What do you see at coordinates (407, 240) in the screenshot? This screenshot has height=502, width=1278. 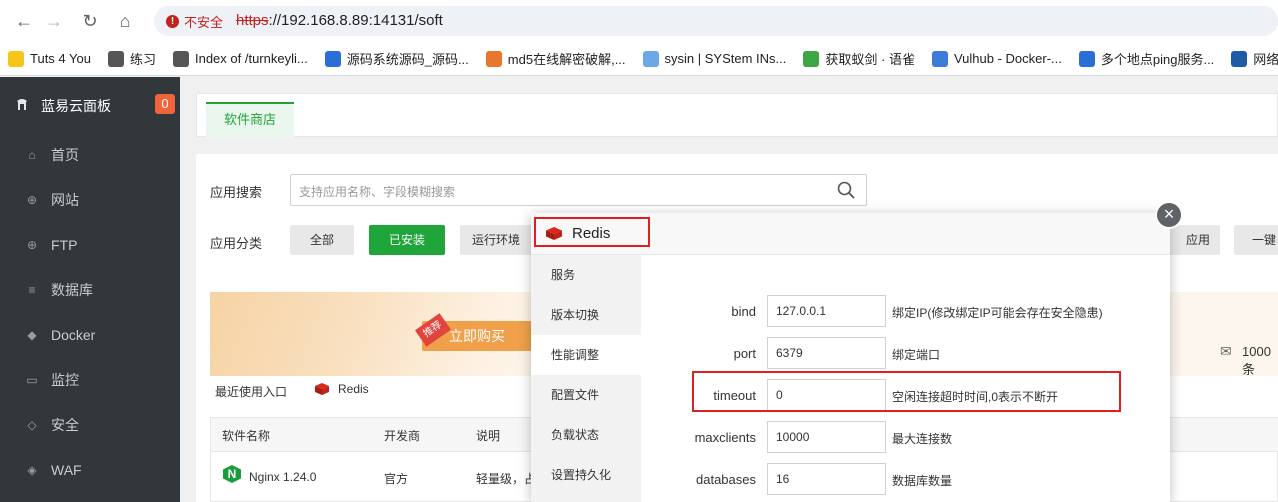 I see `category-installed: 已安装` at bounding box center [407, 240].